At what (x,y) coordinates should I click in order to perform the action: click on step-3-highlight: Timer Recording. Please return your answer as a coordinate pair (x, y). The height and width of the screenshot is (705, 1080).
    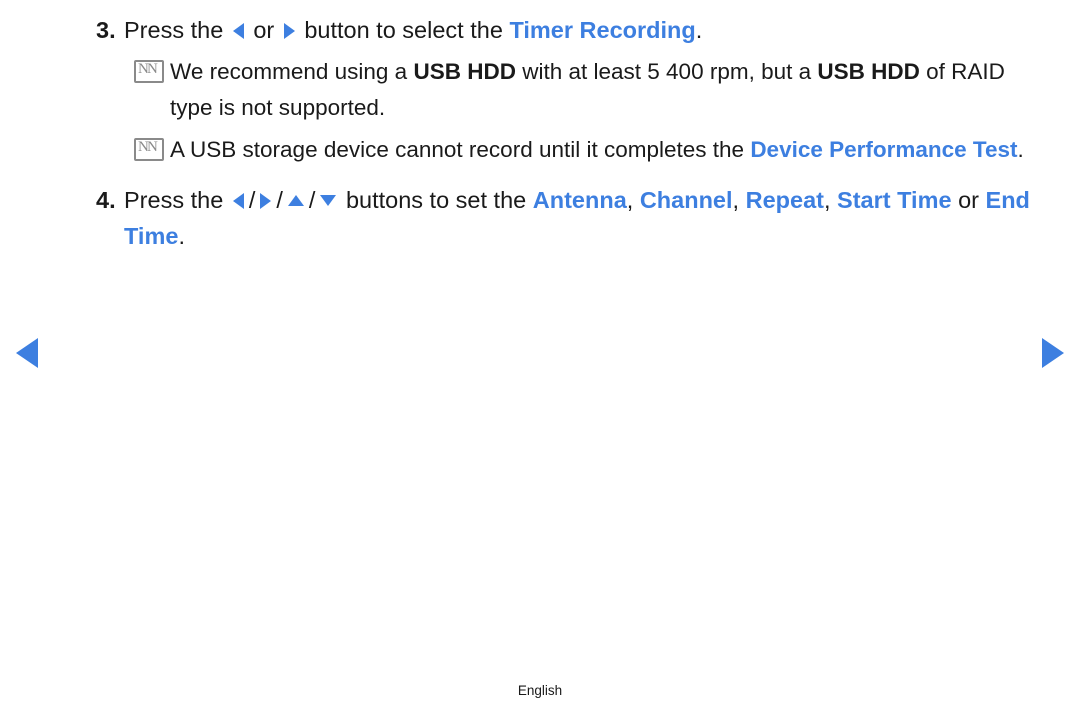
    Looking at the image, I should click on (602, 30).